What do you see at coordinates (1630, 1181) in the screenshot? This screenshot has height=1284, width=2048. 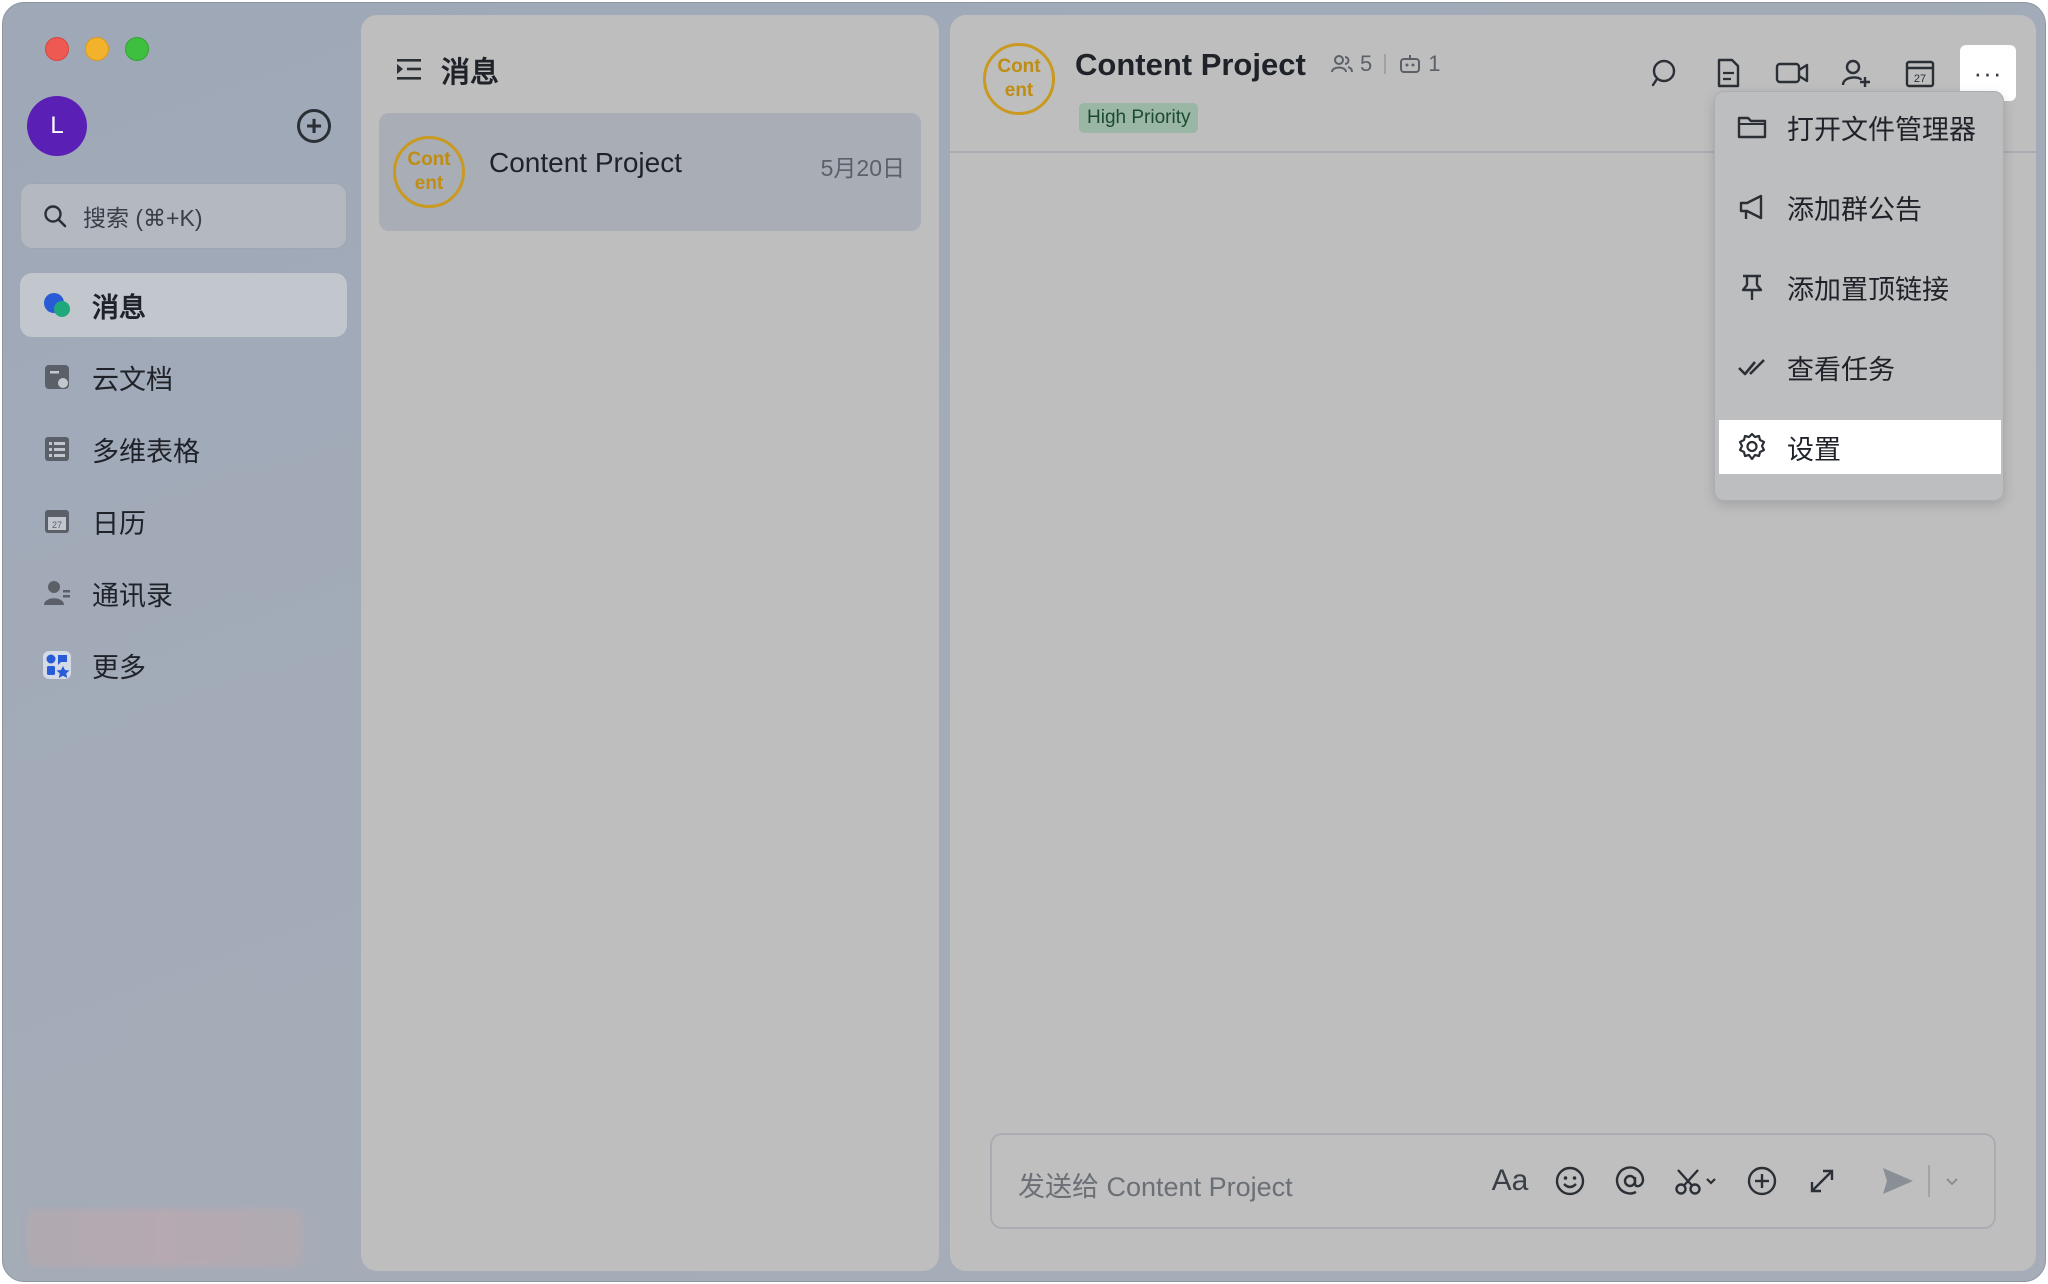 I see `mention-icon` at bounding box center [1630, 1181].